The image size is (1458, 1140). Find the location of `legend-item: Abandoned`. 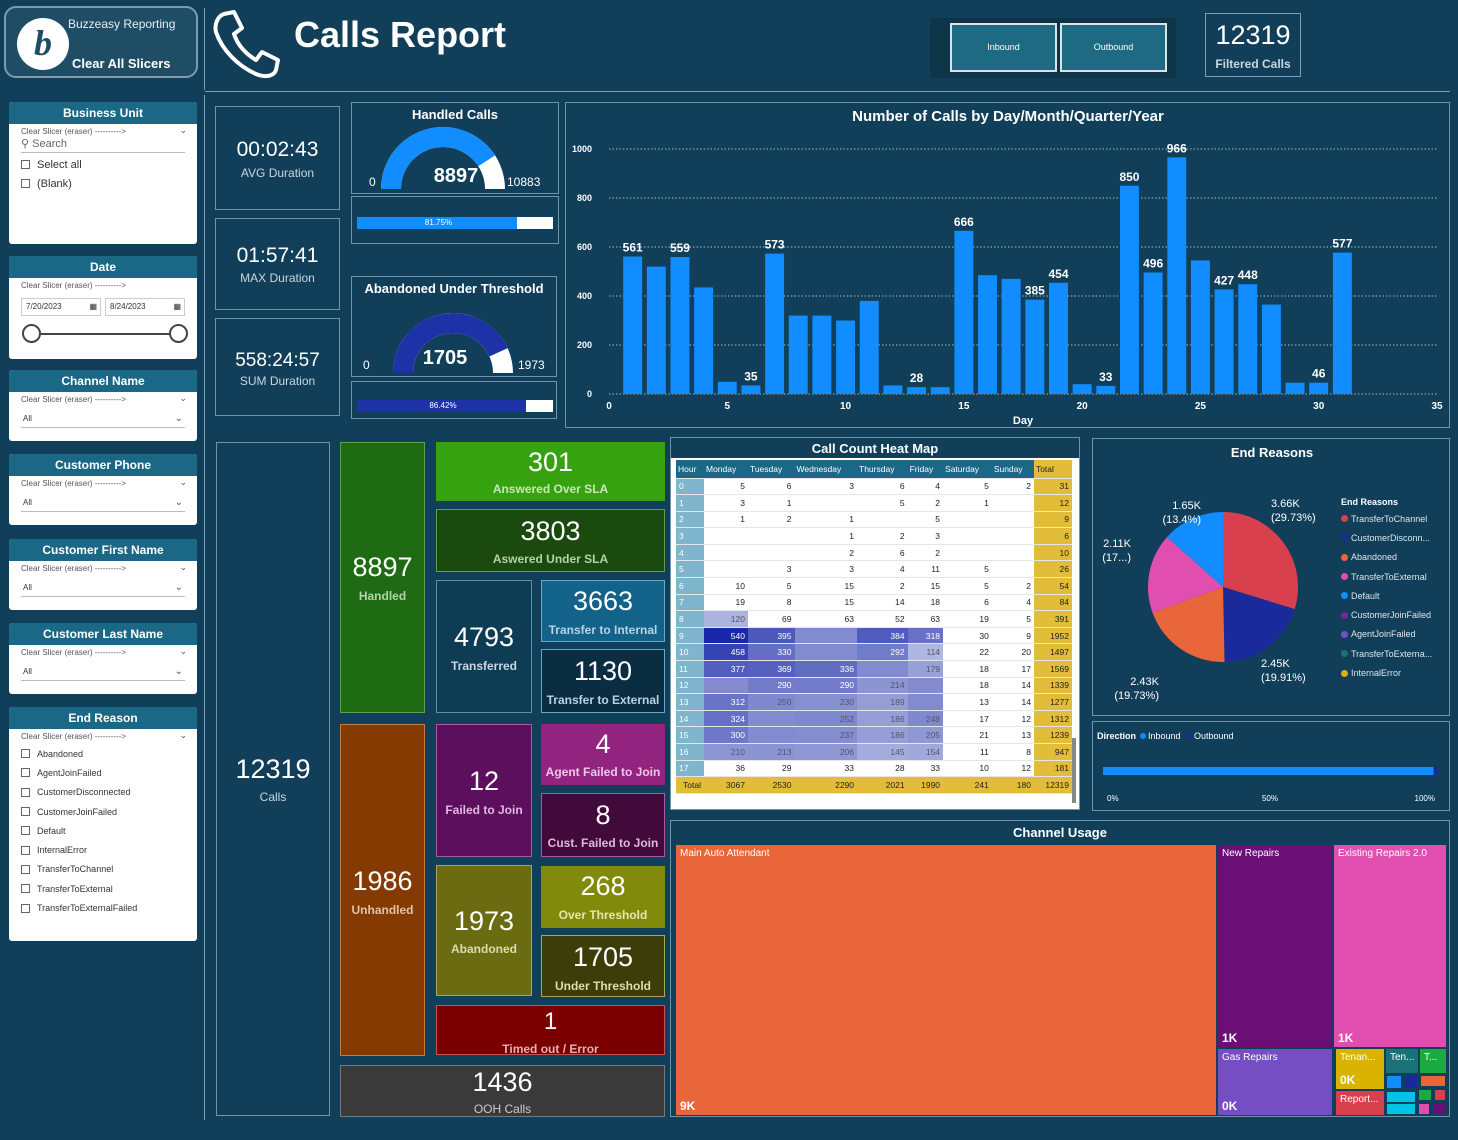

legend-item: Abandoned is located at coordinates (1395, 557).